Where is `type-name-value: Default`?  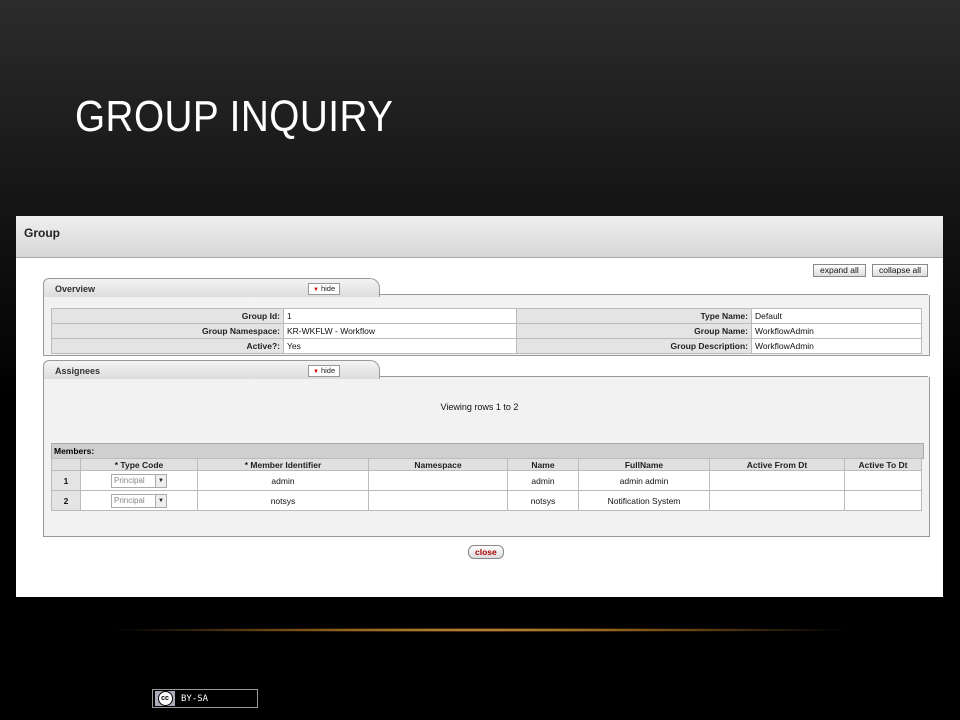
type-name-value: Default is located at coordinates (836, 316).